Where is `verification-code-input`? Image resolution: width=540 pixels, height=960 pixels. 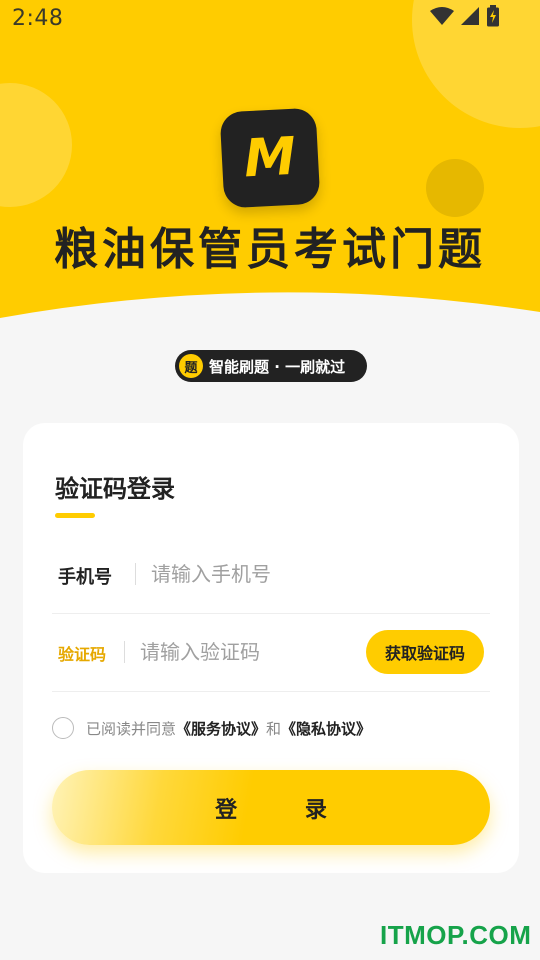
verification-code-input is located at coordinates (247, 652).